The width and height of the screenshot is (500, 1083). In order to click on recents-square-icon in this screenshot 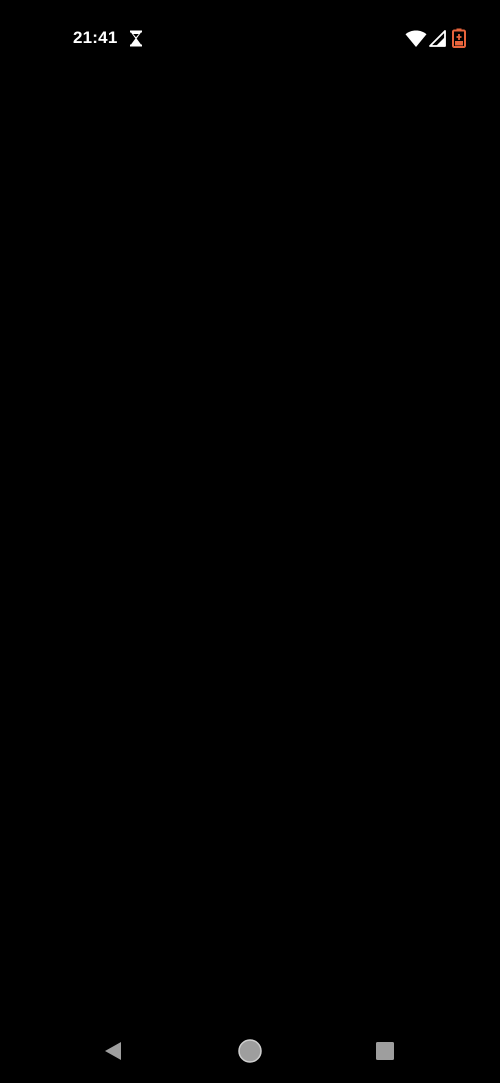, I will do `click(385, 1051)`.